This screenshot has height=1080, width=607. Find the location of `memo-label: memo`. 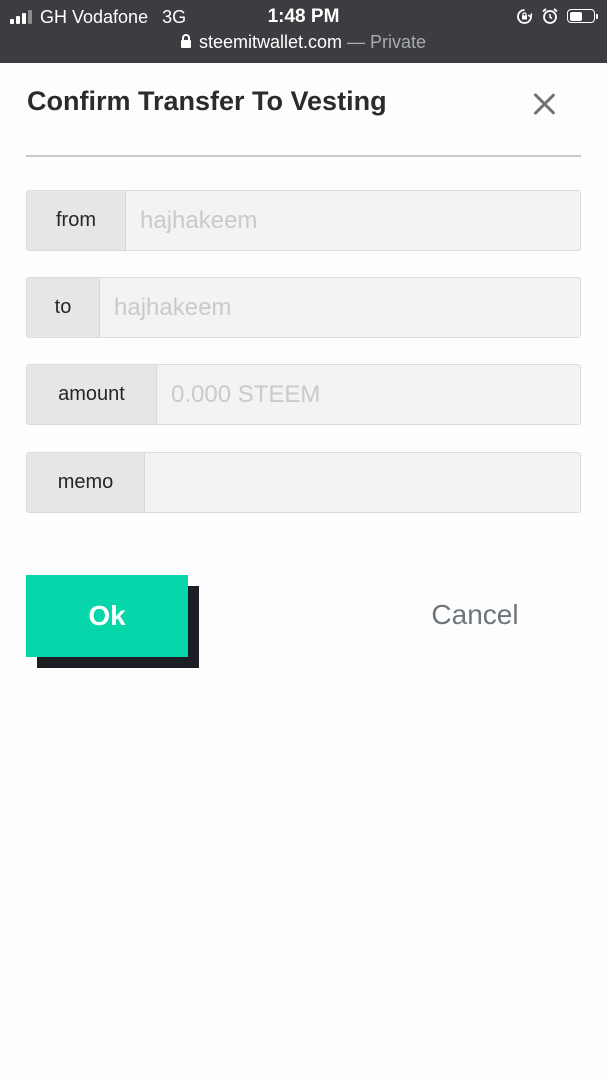

memo-label: memo is located at coordinates (86, 482).